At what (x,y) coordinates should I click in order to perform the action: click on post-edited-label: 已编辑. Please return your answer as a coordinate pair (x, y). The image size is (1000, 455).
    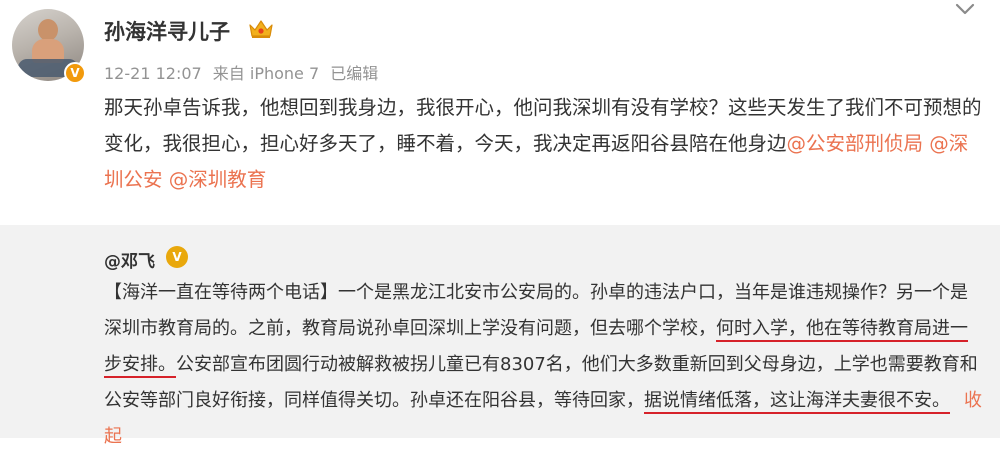
    Looking at the image, I should click on (354, 73).